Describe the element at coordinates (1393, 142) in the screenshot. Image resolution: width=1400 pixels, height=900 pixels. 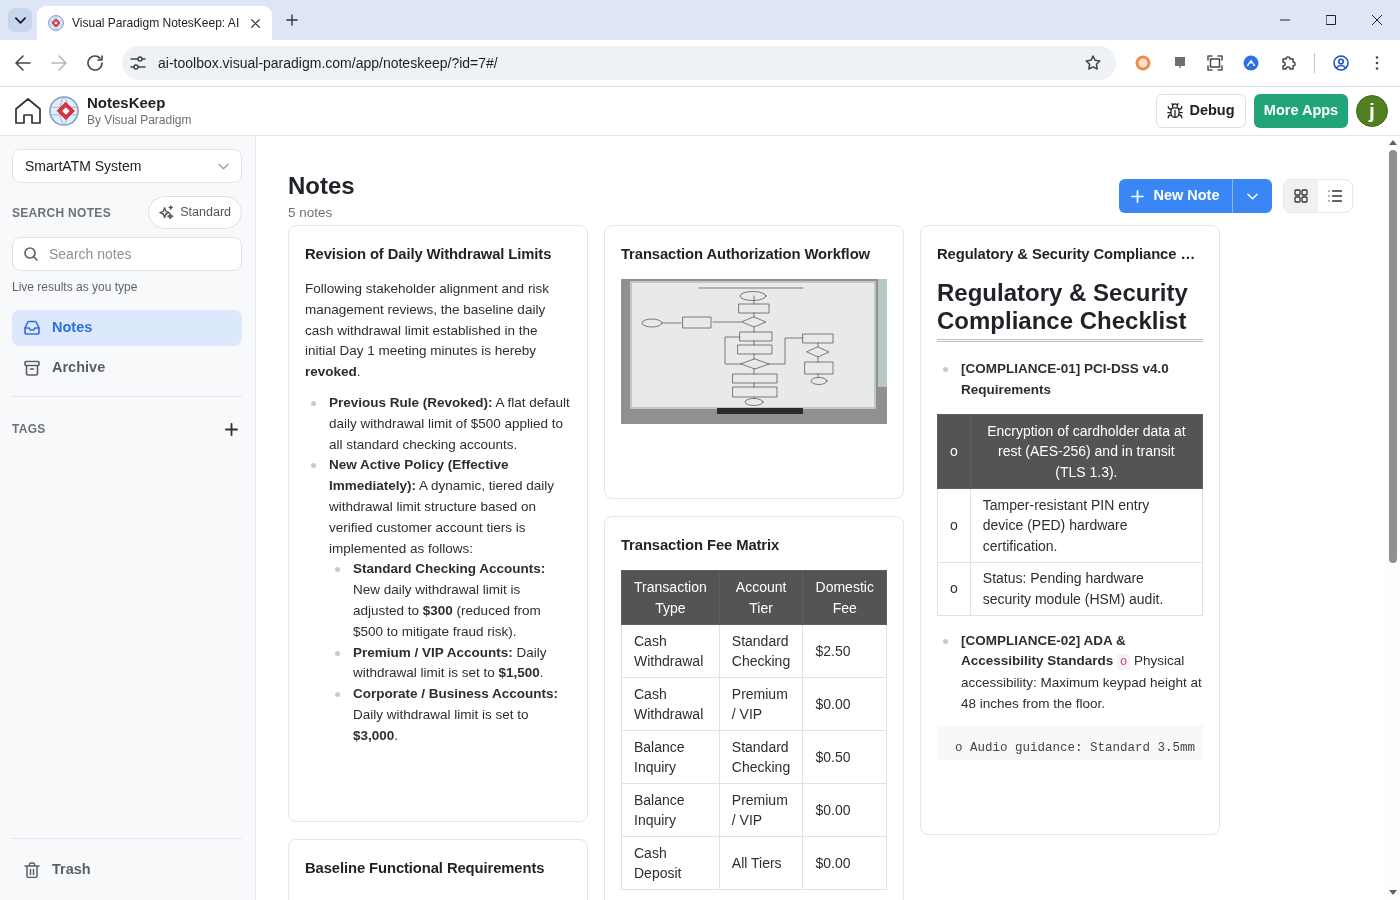
I see `scroll-up-arrow-icon` at that location.